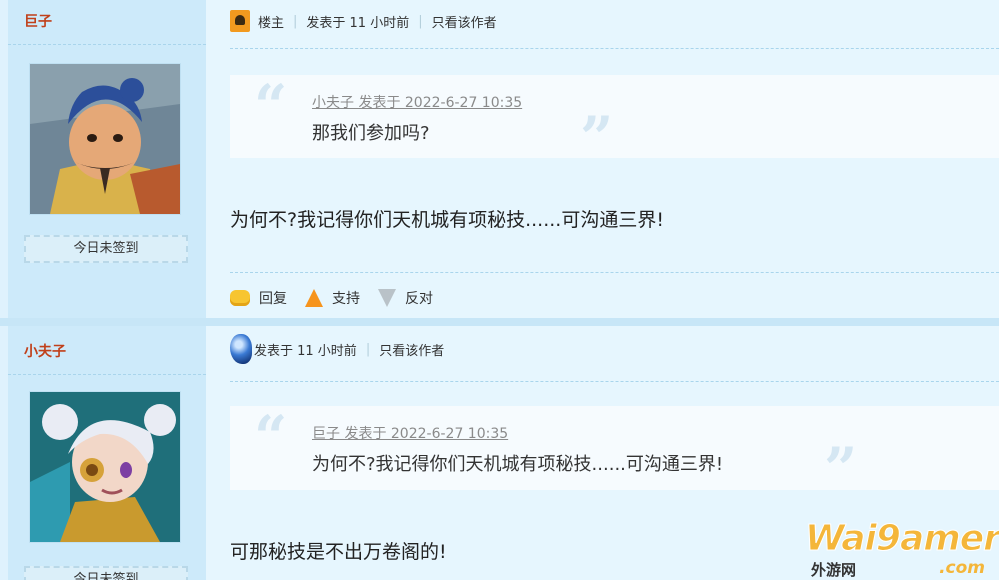 The height and width of the screenshot is (580, 999). I want to click on support-button: 支持, so click(332, 298).